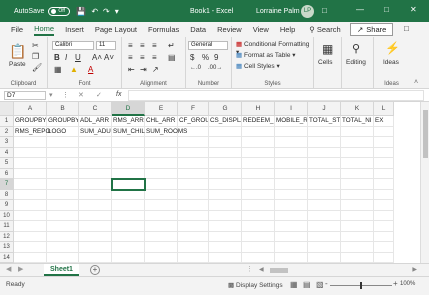 The image size is (429, 295). Describe the element at coordinates (30, 194) in the screenshot. I see `cell-a8` at that location.